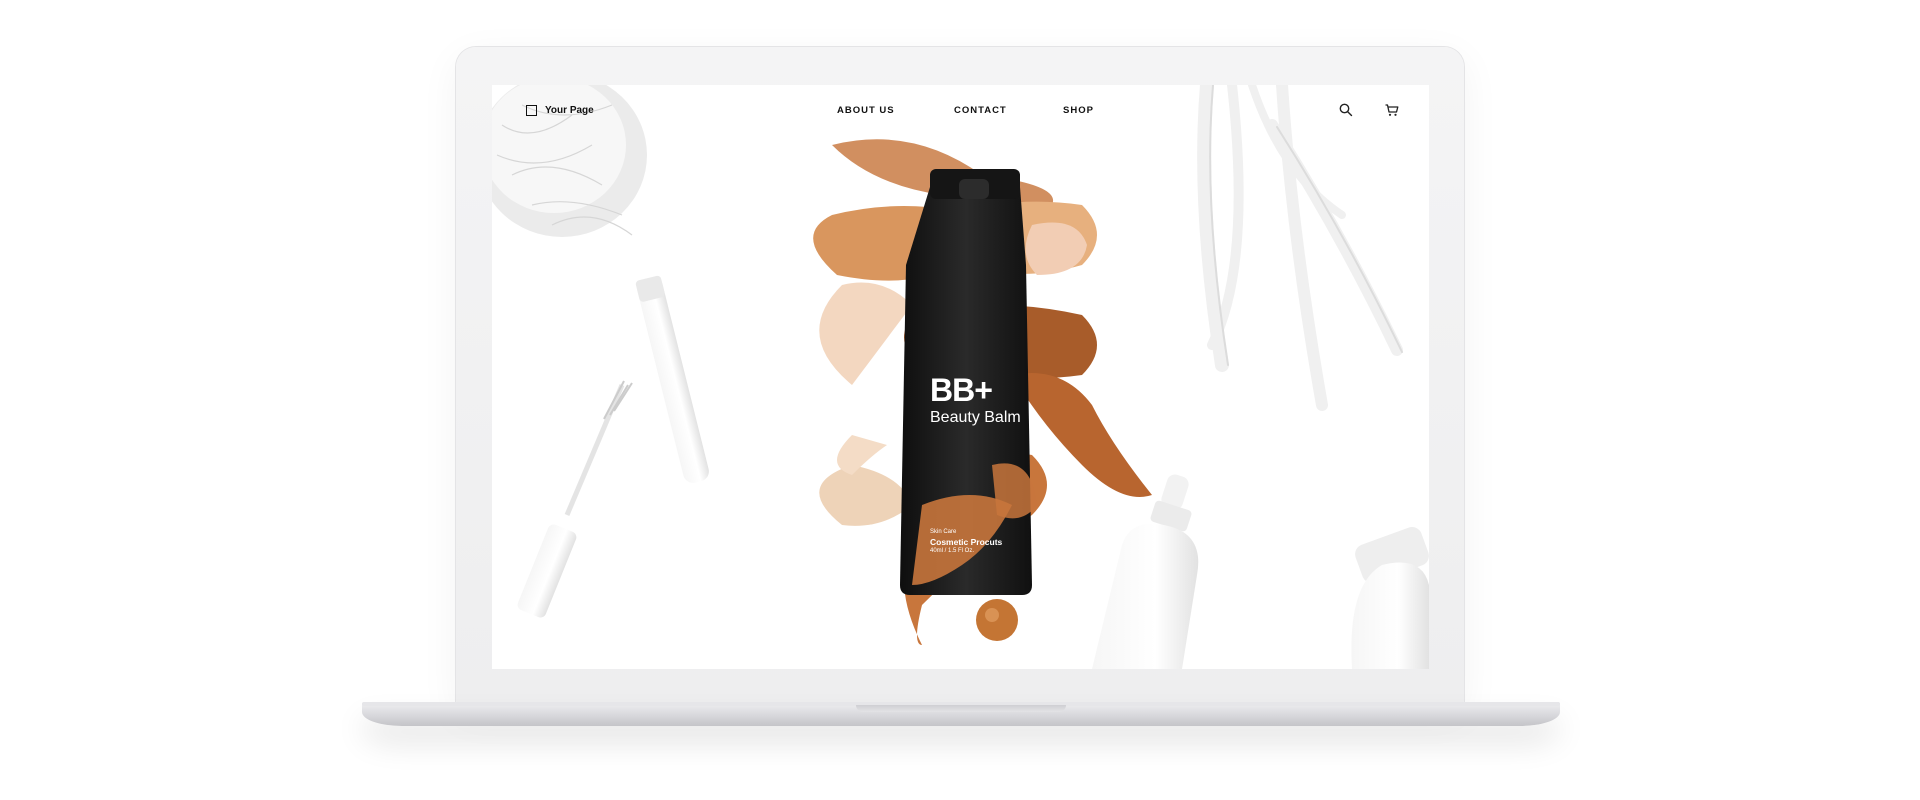  I want to click on cart-icon, so click(1392, 110).